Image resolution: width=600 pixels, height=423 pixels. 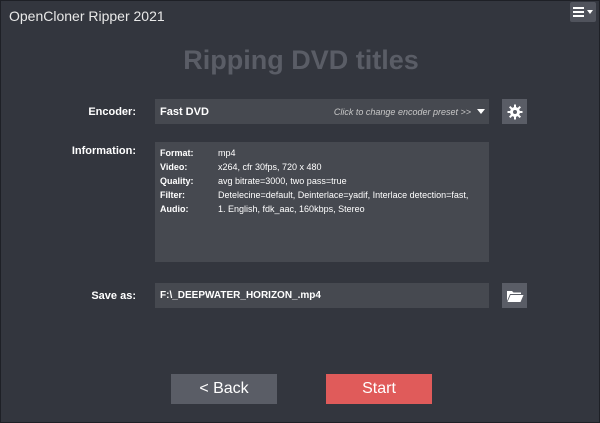 I want to click on info-value: mp4, so click(x=227, y=153).